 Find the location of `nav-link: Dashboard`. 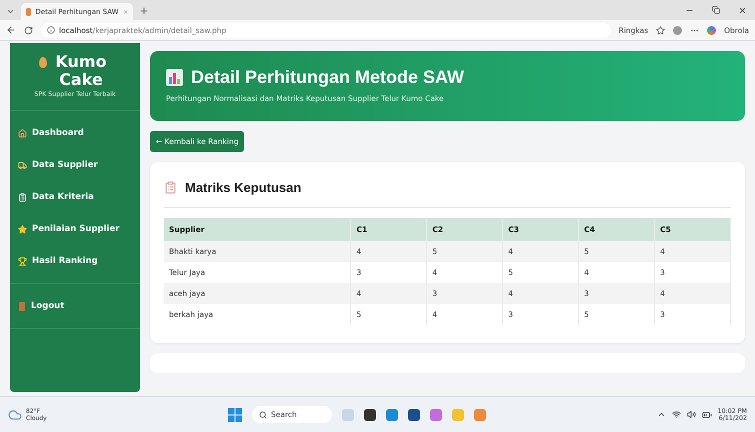

nav-link: Dashboard is located at coordinates (75, 133).